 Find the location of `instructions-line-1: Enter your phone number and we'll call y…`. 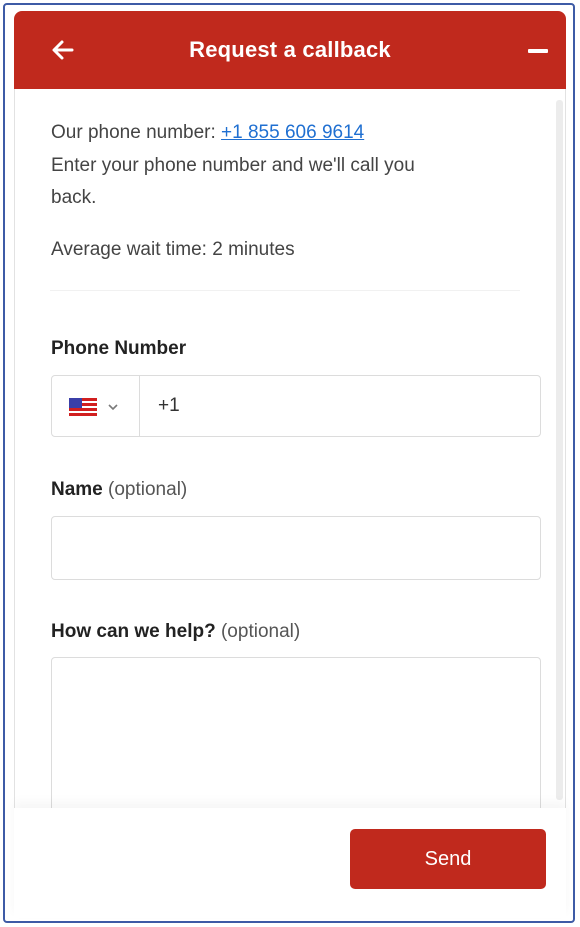

instructions-line-1: Enter your phone number and we'll call y… is located at coordinates (233, 165).